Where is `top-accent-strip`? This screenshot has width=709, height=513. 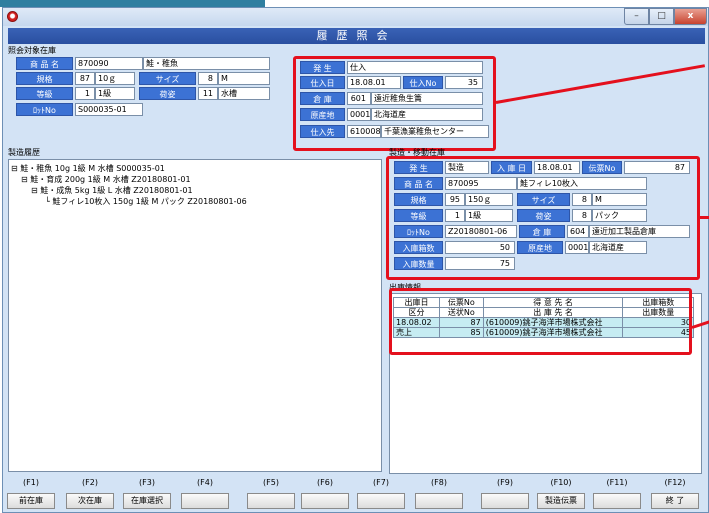 top-accent-strip is located at coordinates (132, 3).